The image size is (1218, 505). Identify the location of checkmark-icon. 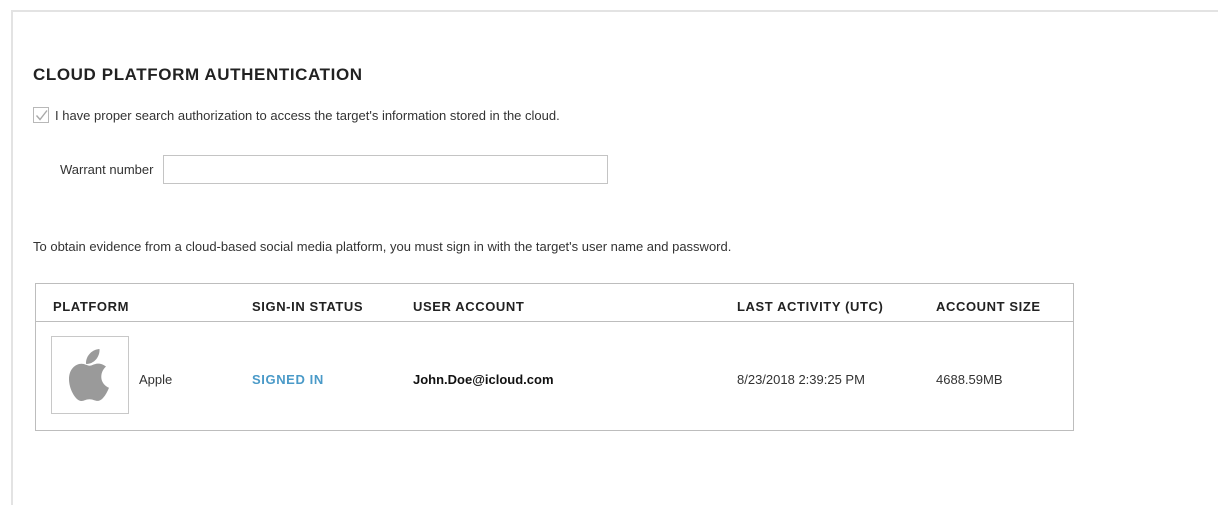
(41, 115).